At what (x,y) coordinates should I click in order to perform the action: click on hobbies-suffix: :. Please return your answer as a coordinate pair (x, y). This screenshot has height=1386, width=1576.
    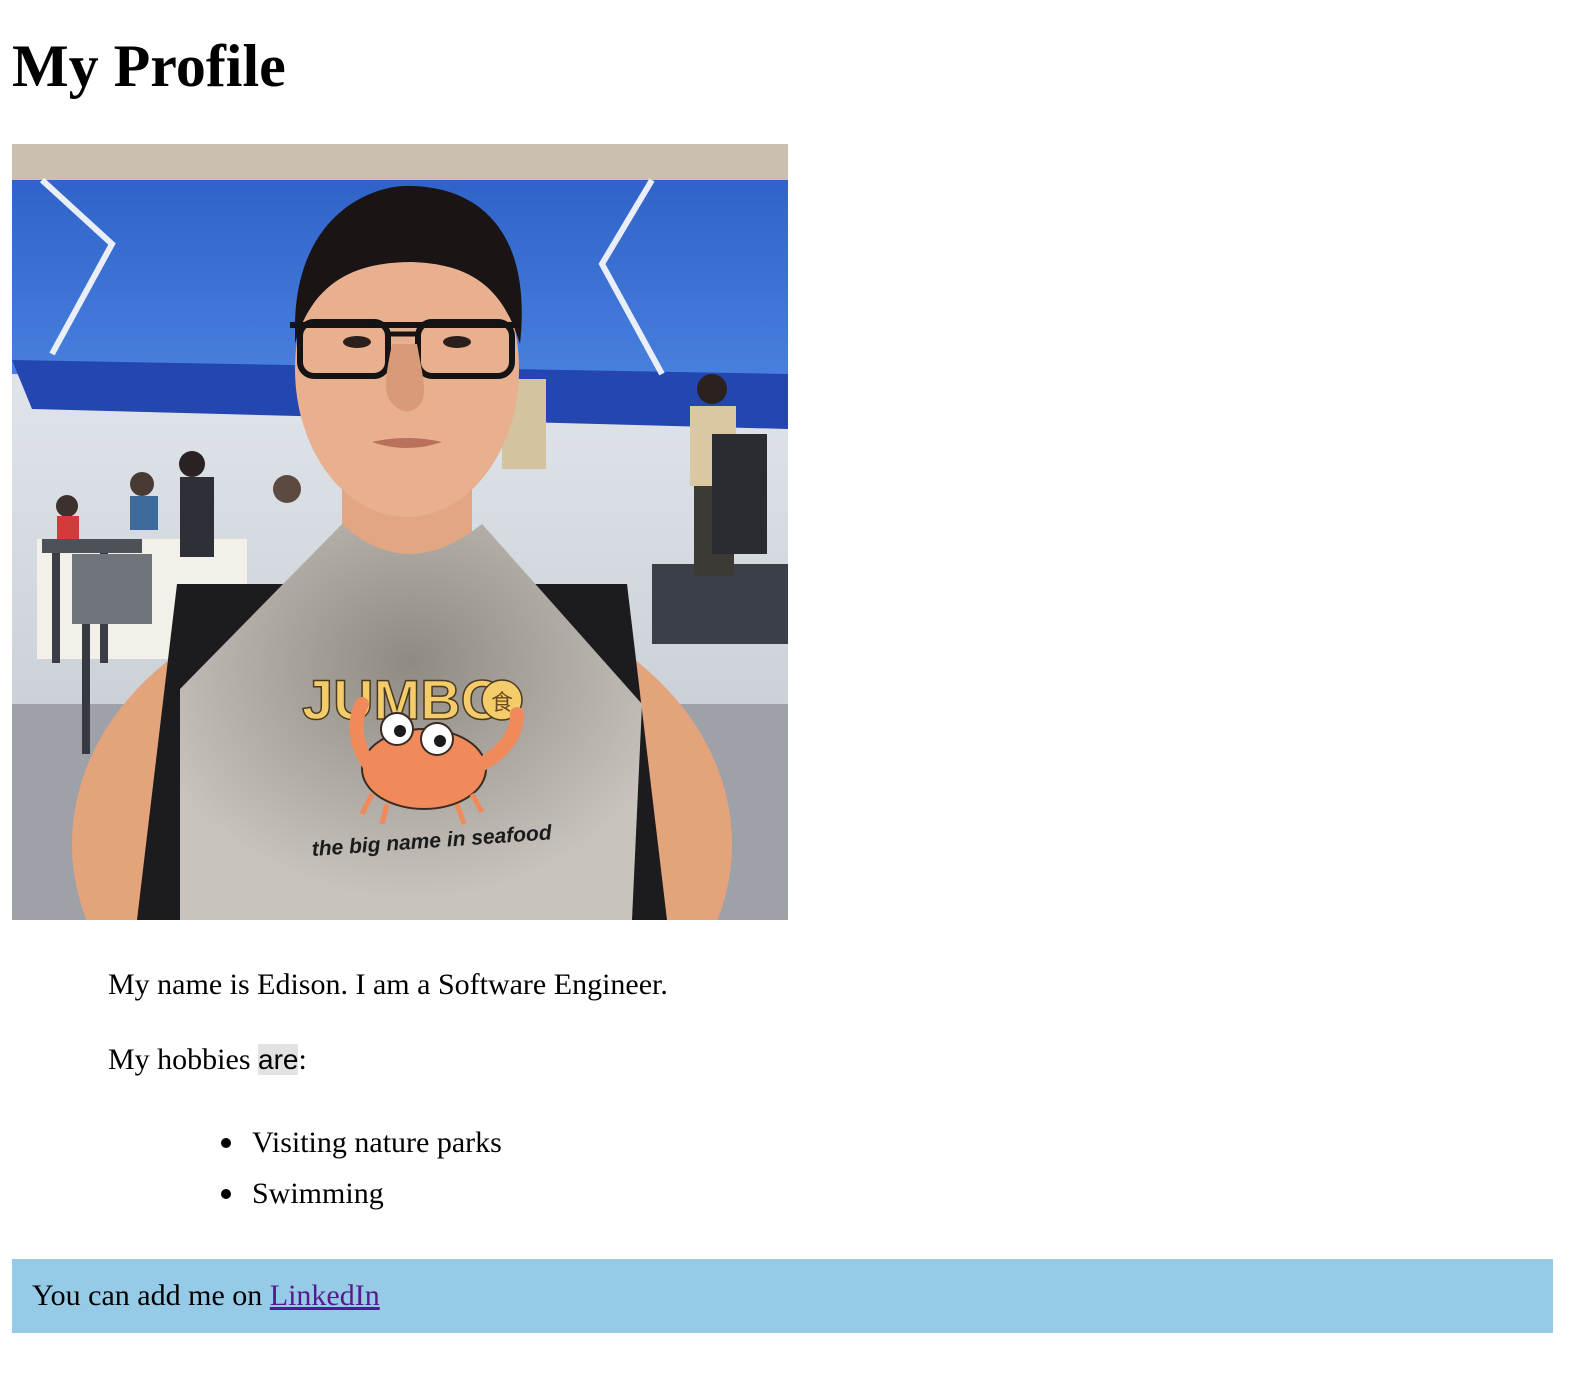
    Looking at the image, I should click on (302, 1059).